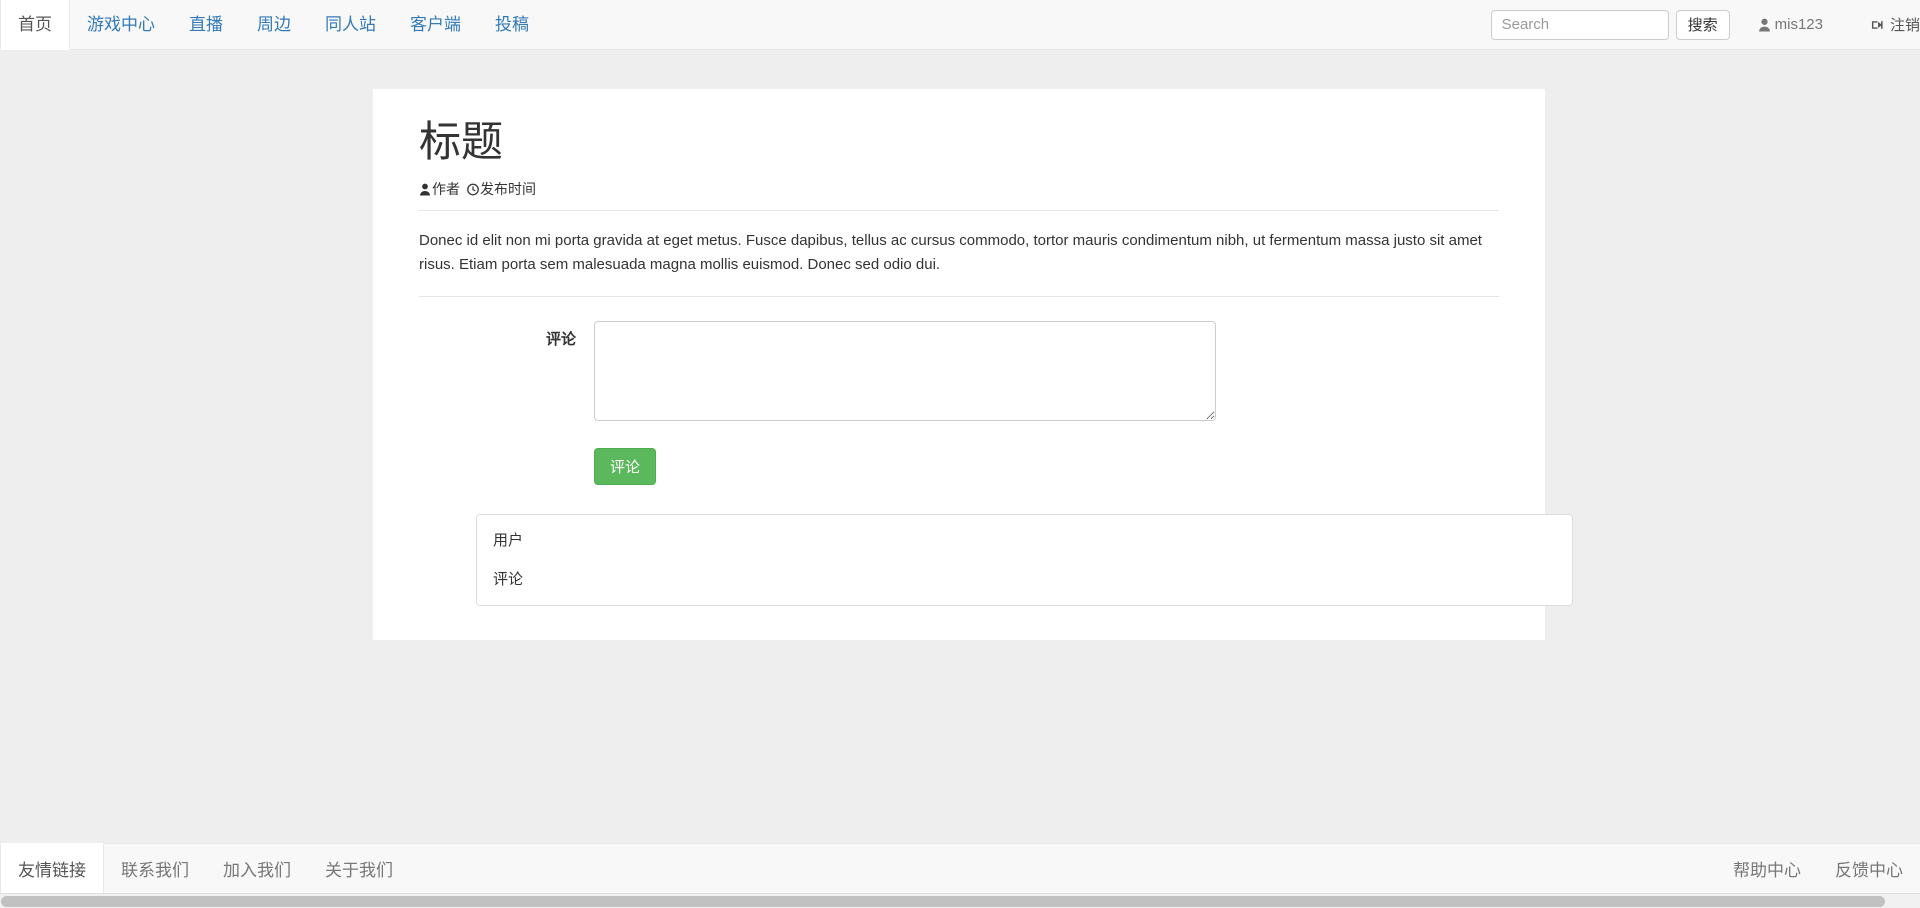  Describe the element at coordinates (473, 189) in the screenshot. I see `clock-icon` at that location.